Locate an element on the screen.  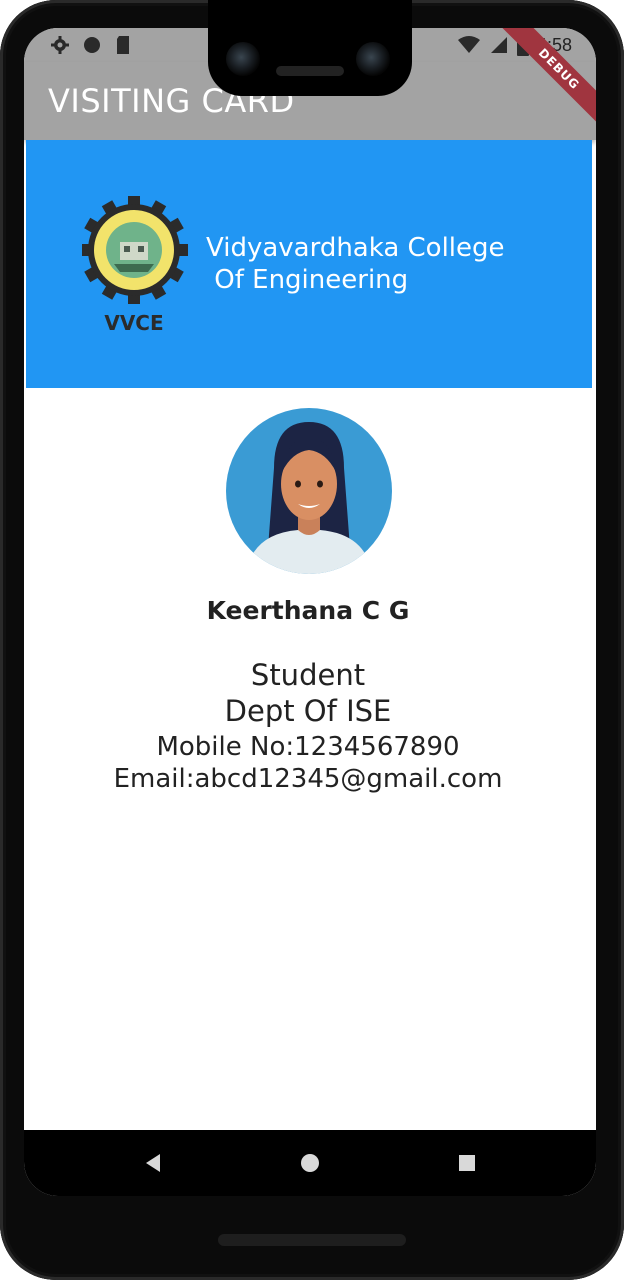
wifi-icon is located at coordinates (468, 44).